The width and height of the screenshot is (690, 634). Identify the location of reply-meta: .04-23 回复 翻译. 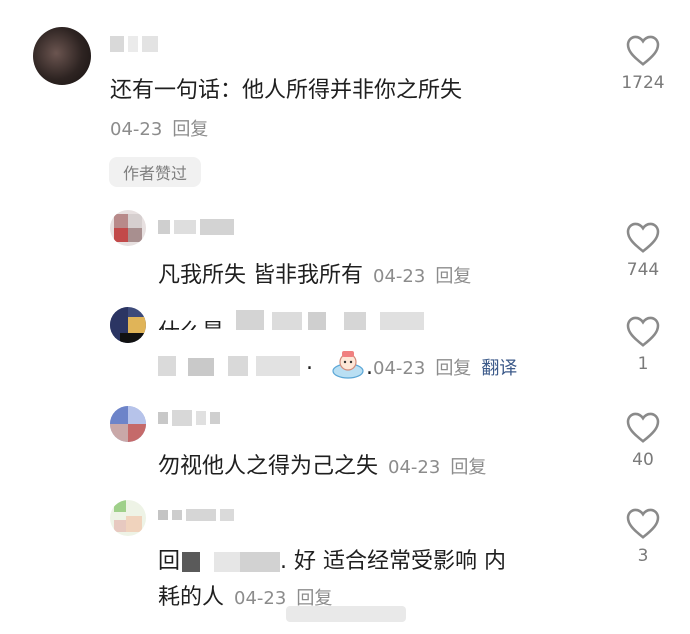
(442, 367).